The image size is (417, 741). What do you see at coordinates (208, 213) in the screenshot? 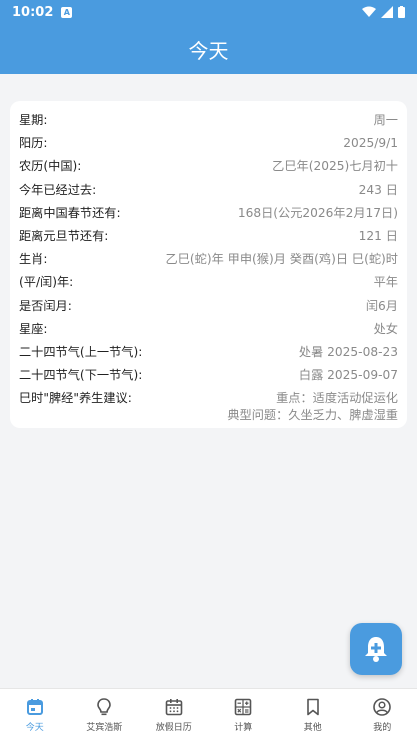
I see `info-row: 距离中国春节还有: 168日(公元2026年2月17日)` at bounding box center [208, 213].